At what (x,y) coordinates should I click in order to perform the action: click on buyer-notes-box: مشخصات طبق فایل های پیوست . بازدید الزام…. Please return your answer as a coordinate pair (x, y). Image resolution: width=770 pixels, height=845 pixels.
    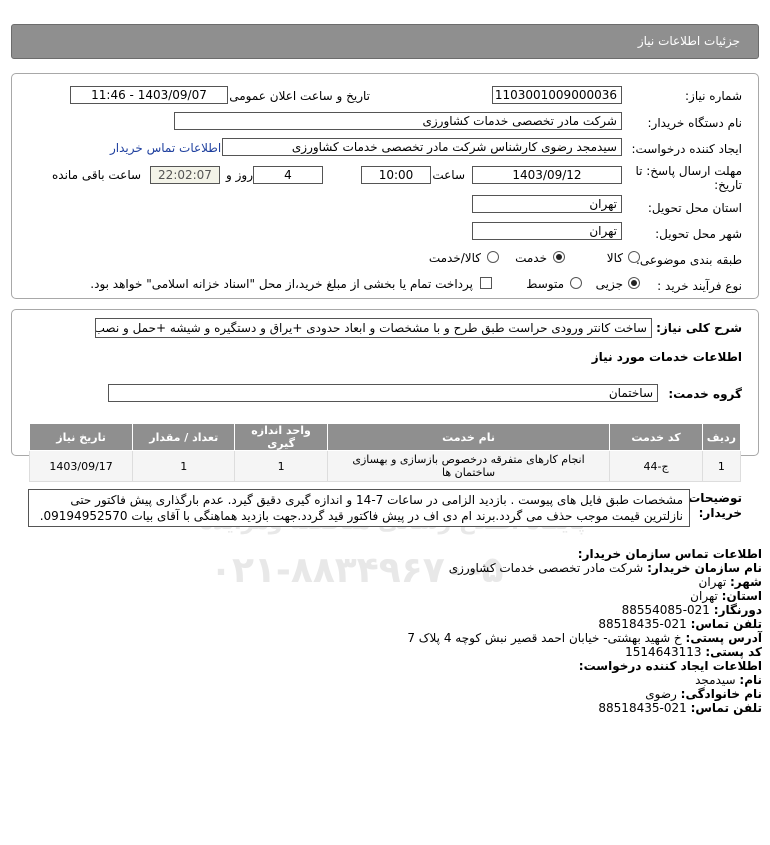
    Looking at the image, I should click on (359, 508).